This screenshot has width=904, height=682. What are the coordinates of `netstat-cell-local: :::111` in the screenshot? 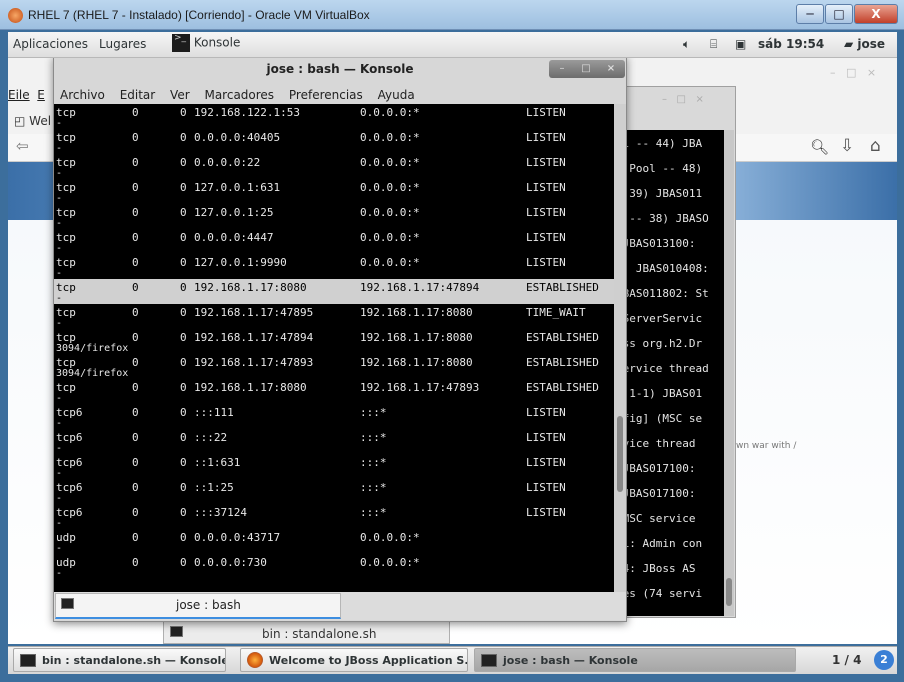 It's located at (214, 412).